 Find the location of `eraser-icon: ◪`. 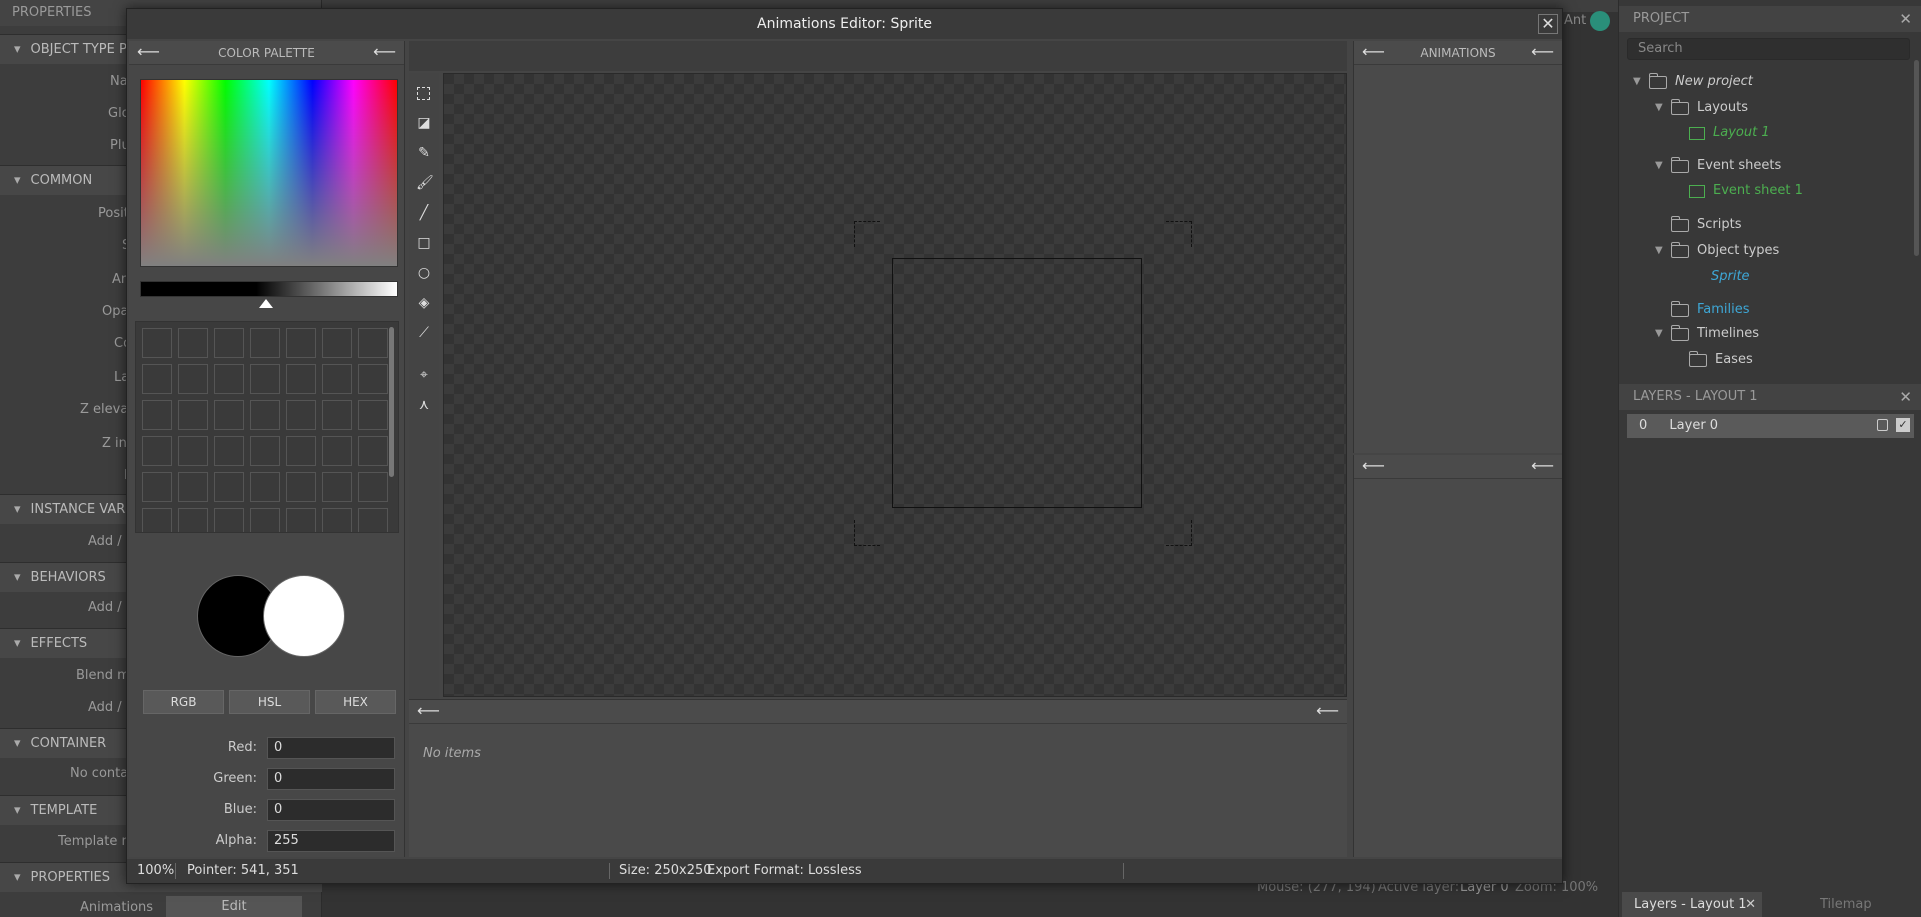

eraser-icon: ◪ is located at coordinates (424, 123).